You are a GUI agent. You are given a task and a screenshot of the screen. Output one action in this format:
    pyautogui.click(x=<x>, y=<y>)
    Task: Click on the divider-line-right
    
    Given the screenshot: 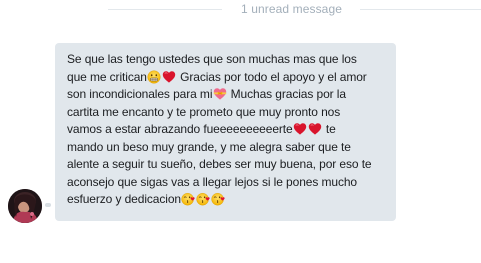 What is the action you would take?
    pyautogui.click(x=420, y=9)
    